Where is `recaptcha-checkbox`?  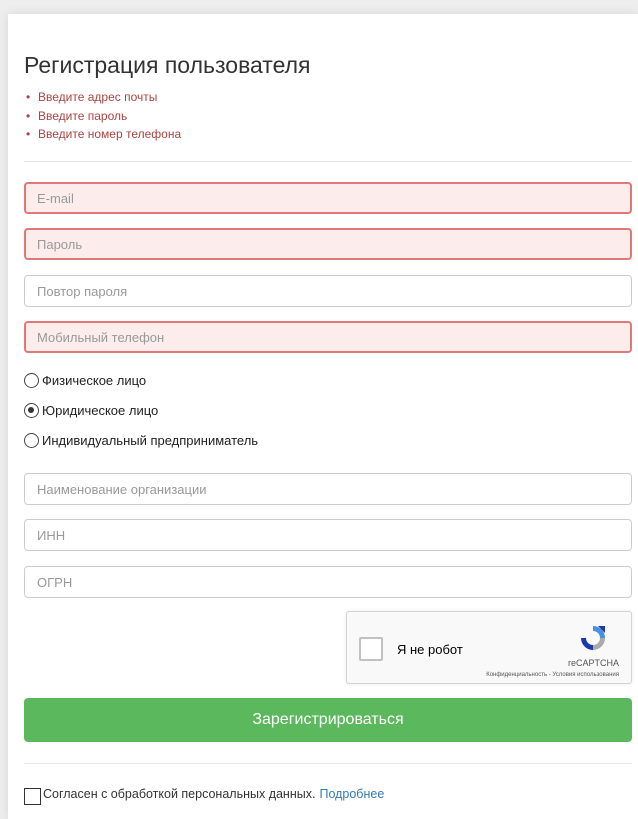 recaptcha-checkbox is located at coordinates (371, 649).